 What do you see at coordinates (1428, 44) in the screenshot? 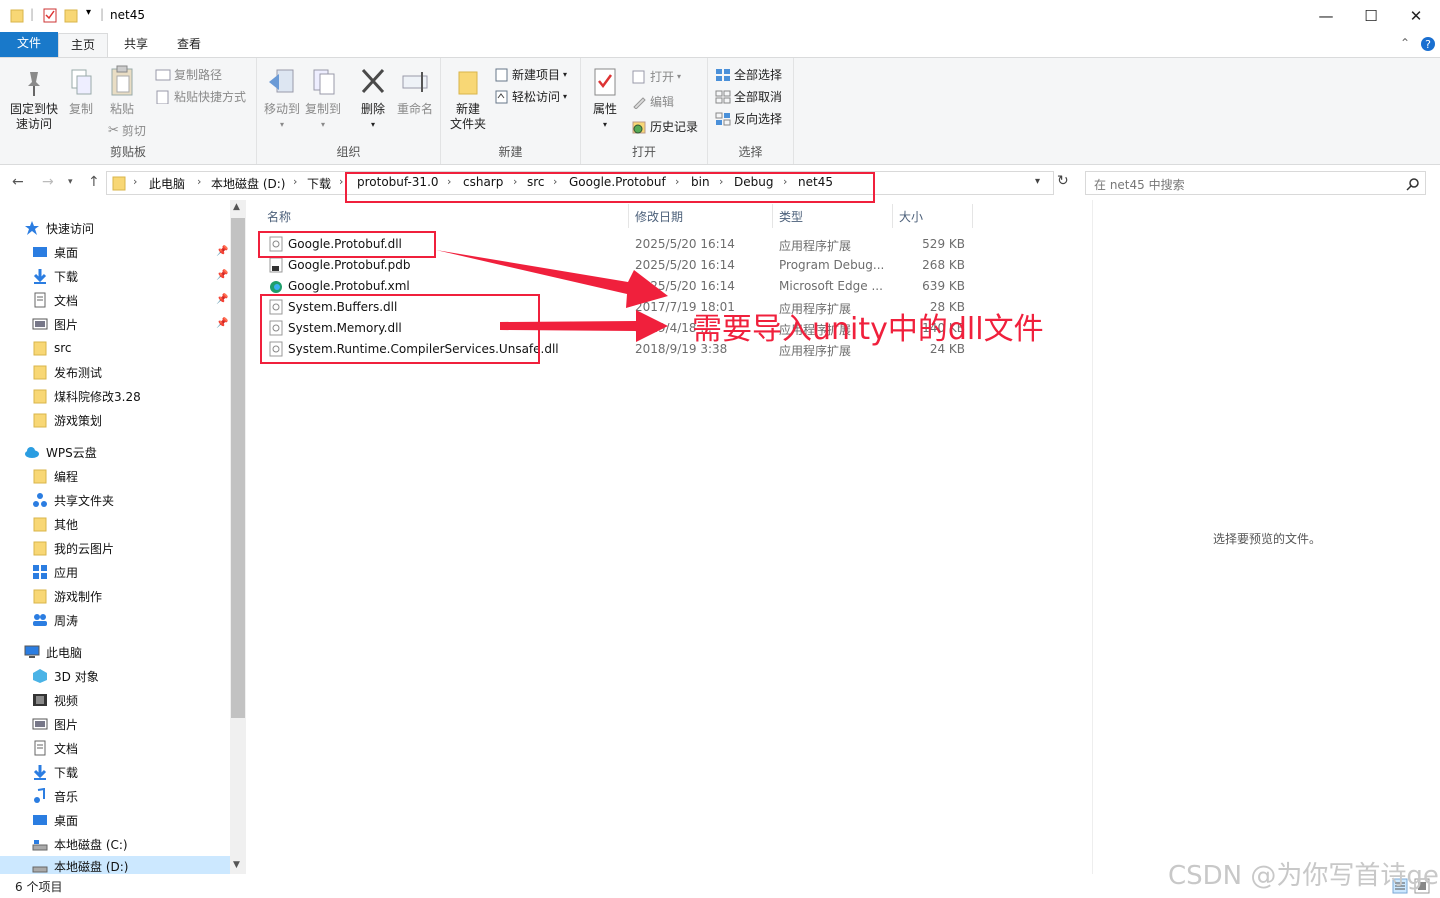
I see `help-icon: ?` at bounding box center [1428, 44].